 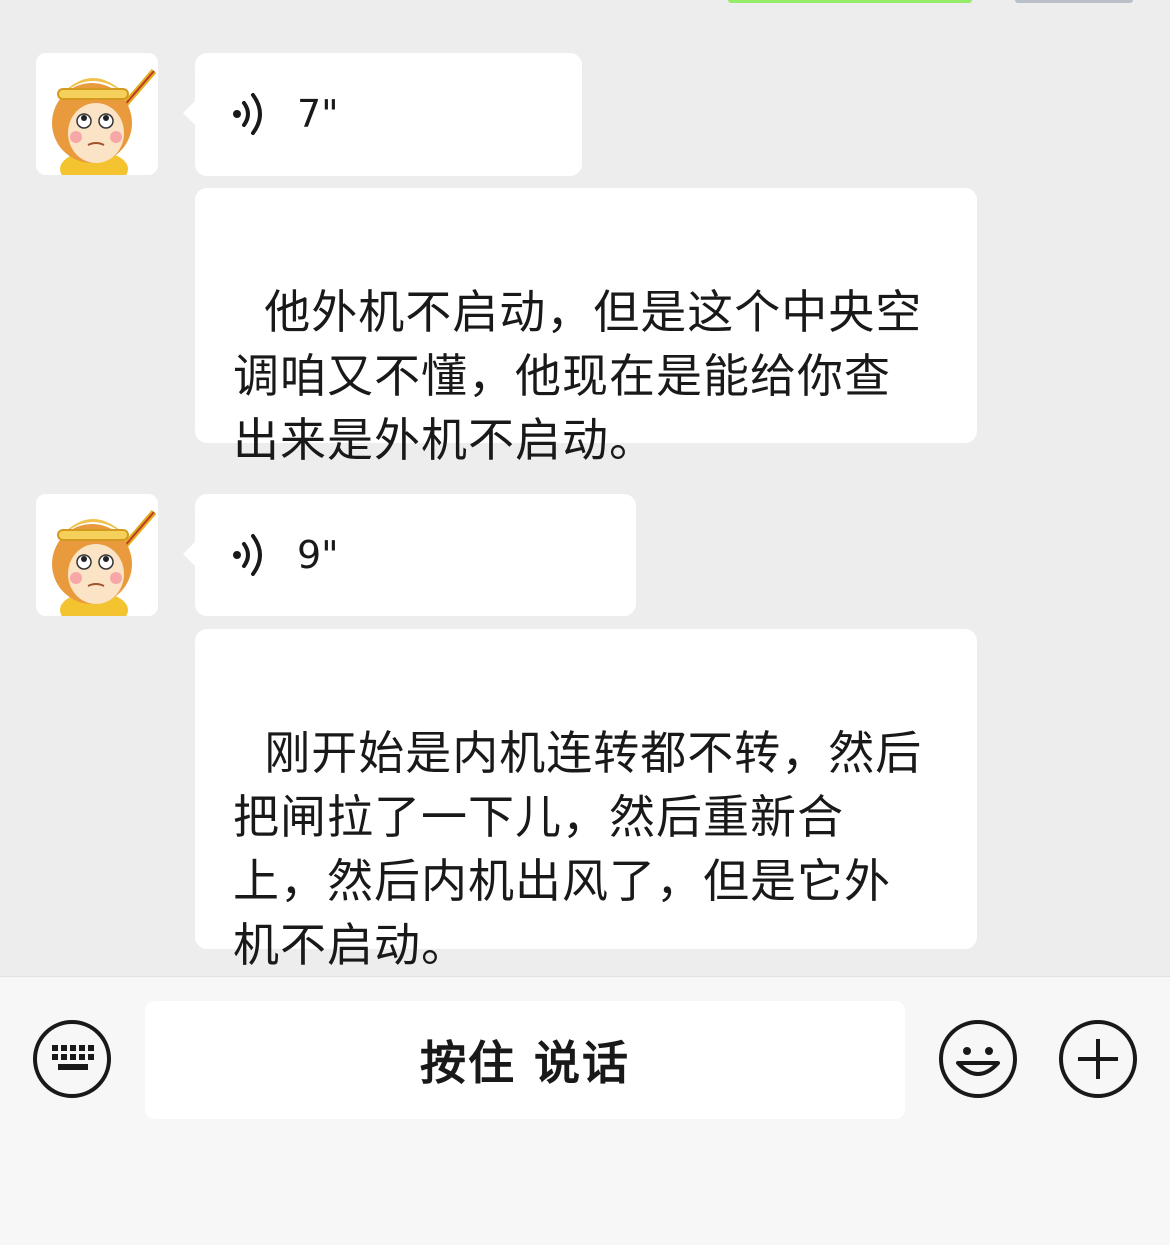 I want to click on voice-duration: 7", so click(x=318, y=114).